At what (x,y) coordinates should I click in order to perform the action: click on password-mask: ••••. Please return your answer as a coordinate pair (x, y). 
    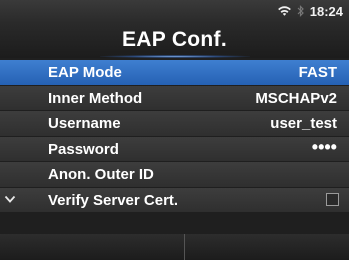
    Looking at the image, I should click on (324, 146).